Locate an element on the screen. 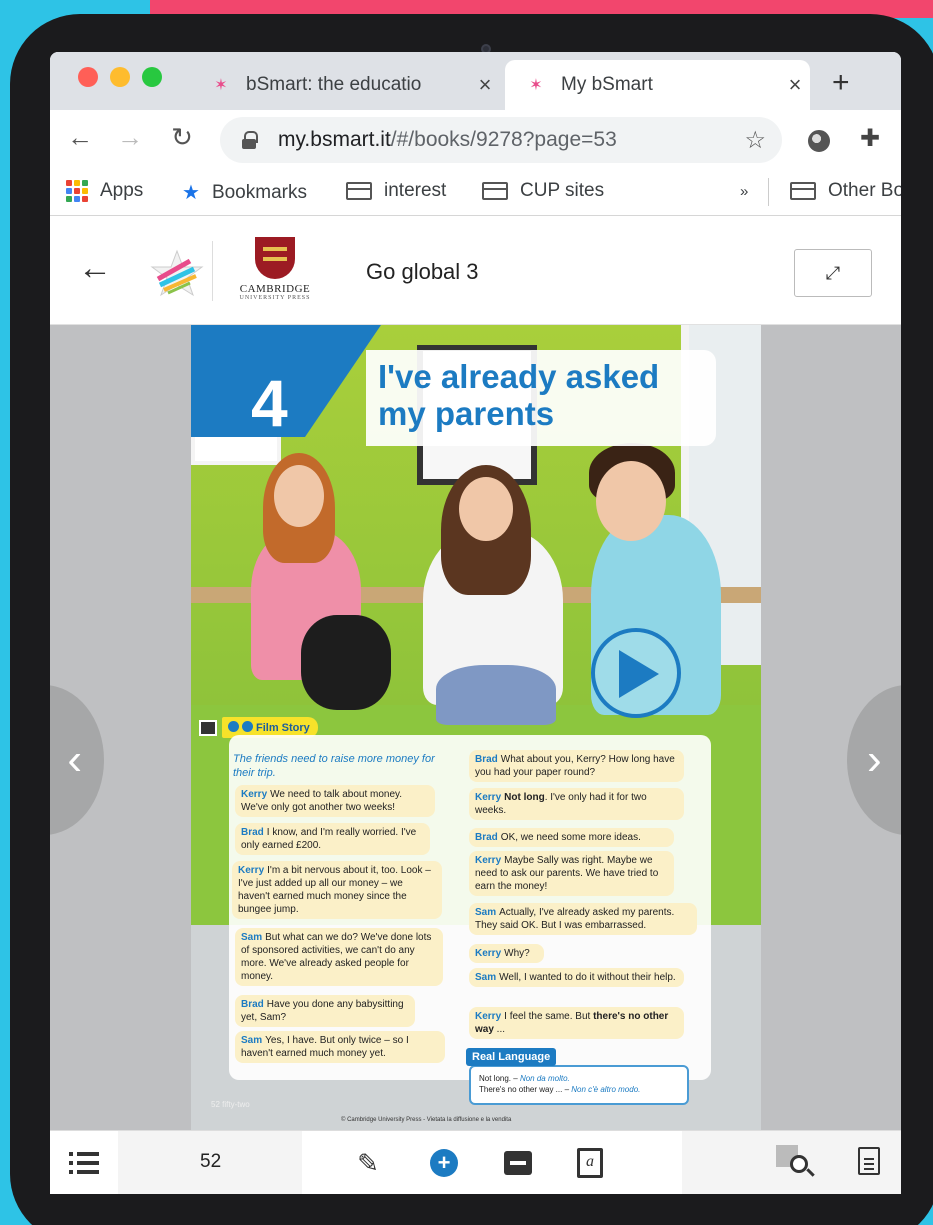 The image size is (933, 1225). real-language-tag: Real Language is located at coordinates (511, 1057).